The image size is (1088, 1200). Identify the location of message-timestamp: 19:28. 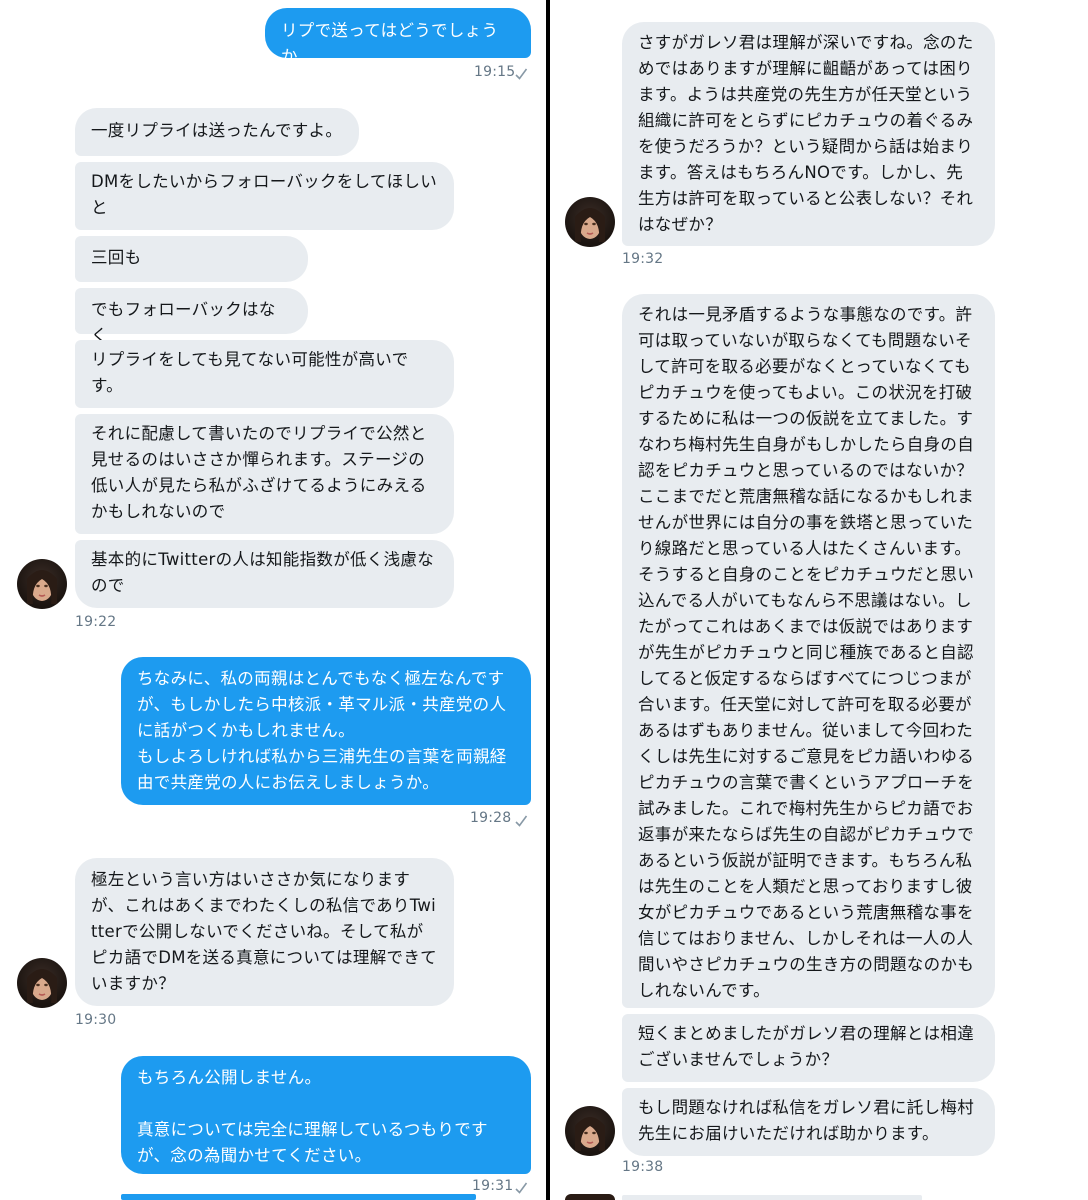
(491, 818).